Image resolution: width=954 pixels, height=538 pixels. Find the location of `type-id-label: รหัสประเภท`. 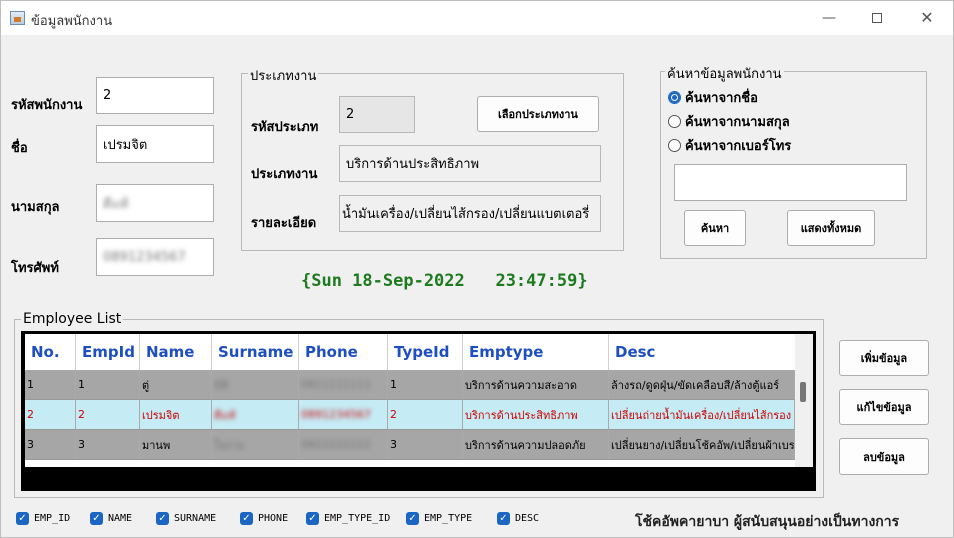

type-id-label: รหัสประเภท is located at coordinates (285, 127).